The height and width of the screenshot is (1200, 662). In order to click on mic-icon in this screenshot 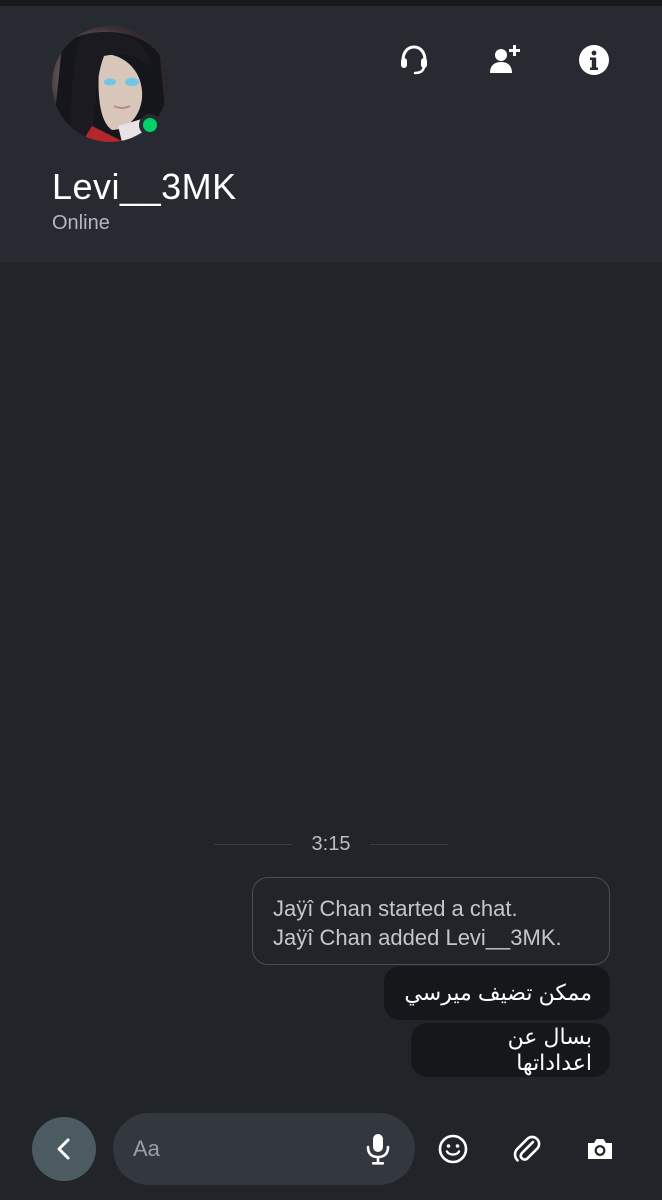, I will do `click(378, 1149)`.